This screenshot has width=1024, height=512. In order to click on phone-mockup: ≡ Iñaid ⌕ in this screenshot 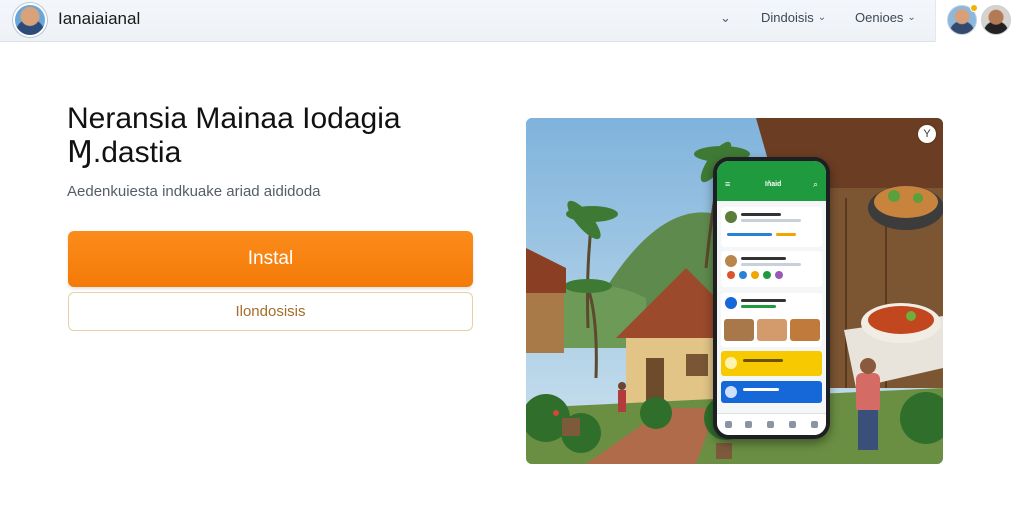, I will do `click(771, 298)`.